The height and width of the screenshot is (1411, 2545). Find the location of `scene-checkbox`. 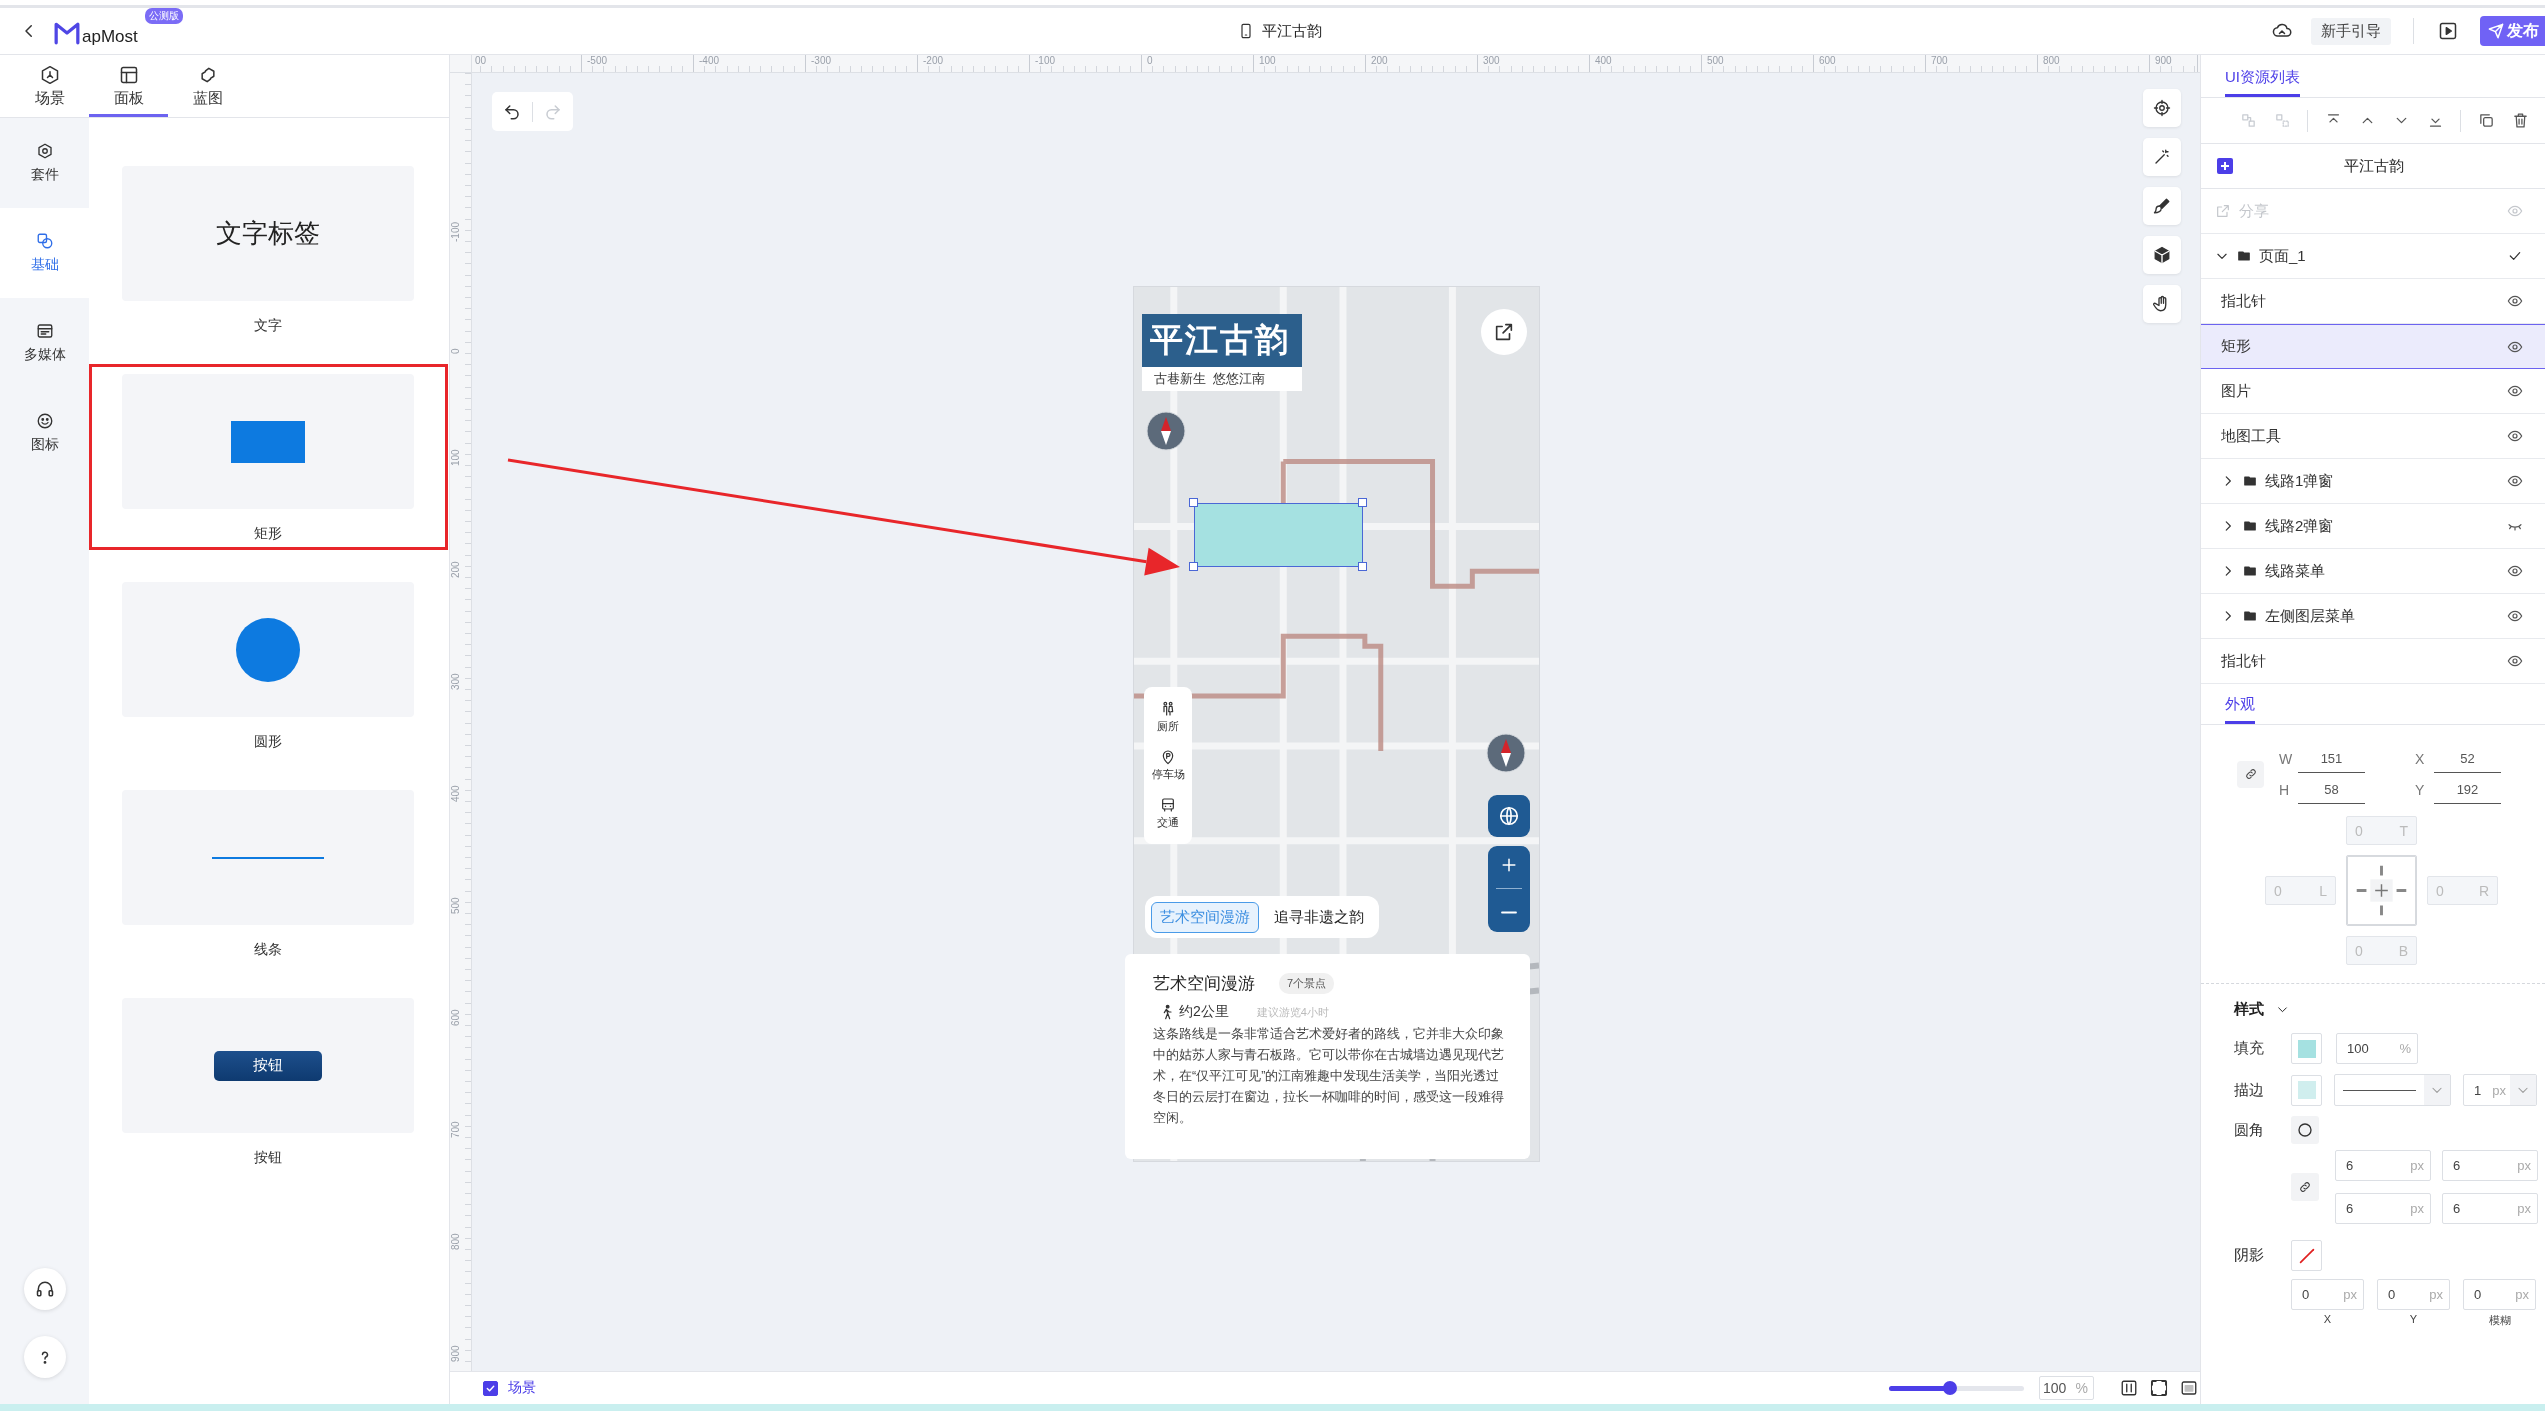

scene-checkbox is located at coordinates (490, 1388).